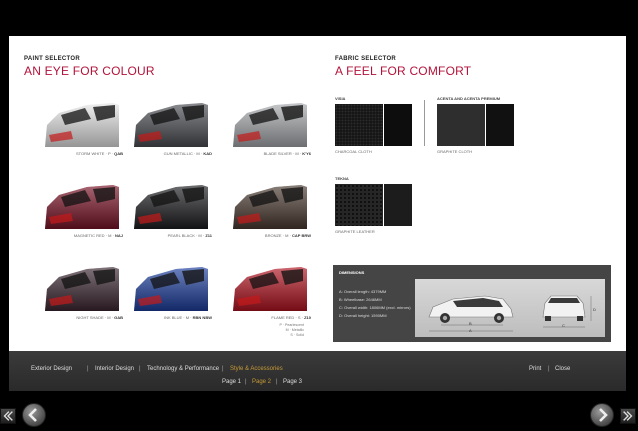  I want to click on car-color-caption: BLADE SILVER · M · K'Y6, so click(266, 153).